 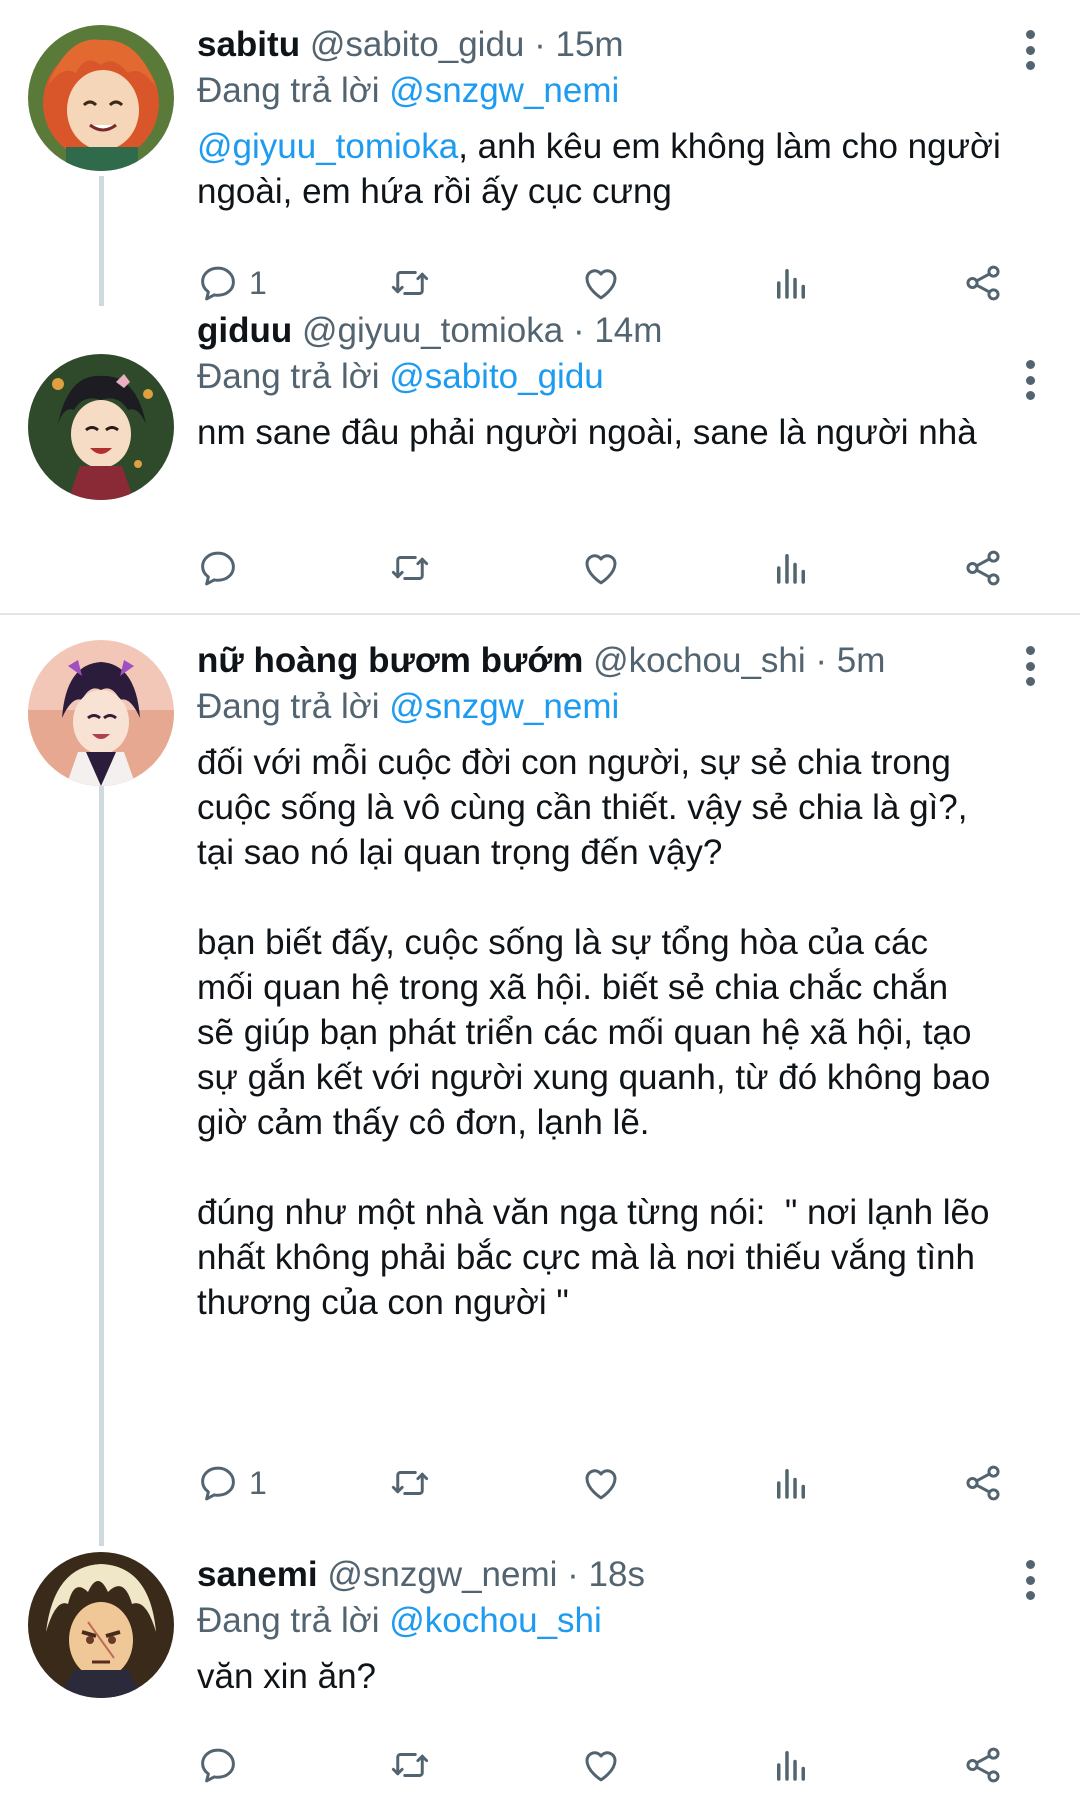 I want to click on handle: @kochou_shi, so click(x=699, y=660).